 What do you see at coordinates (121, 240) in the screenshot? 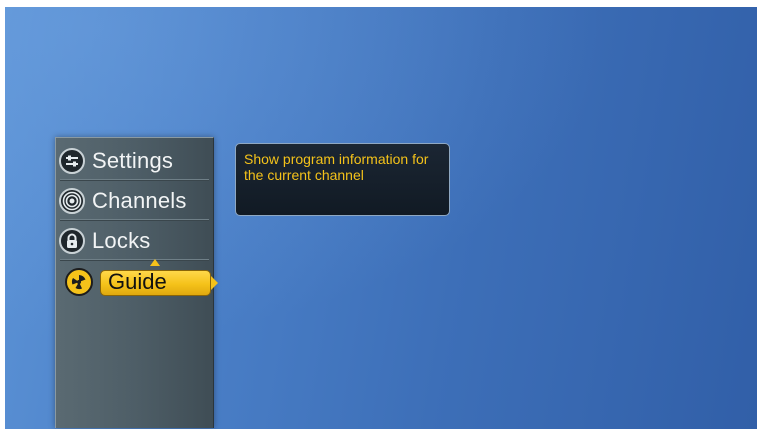
I see `menu-item-label: Locks` at bounding box center [121, 240].